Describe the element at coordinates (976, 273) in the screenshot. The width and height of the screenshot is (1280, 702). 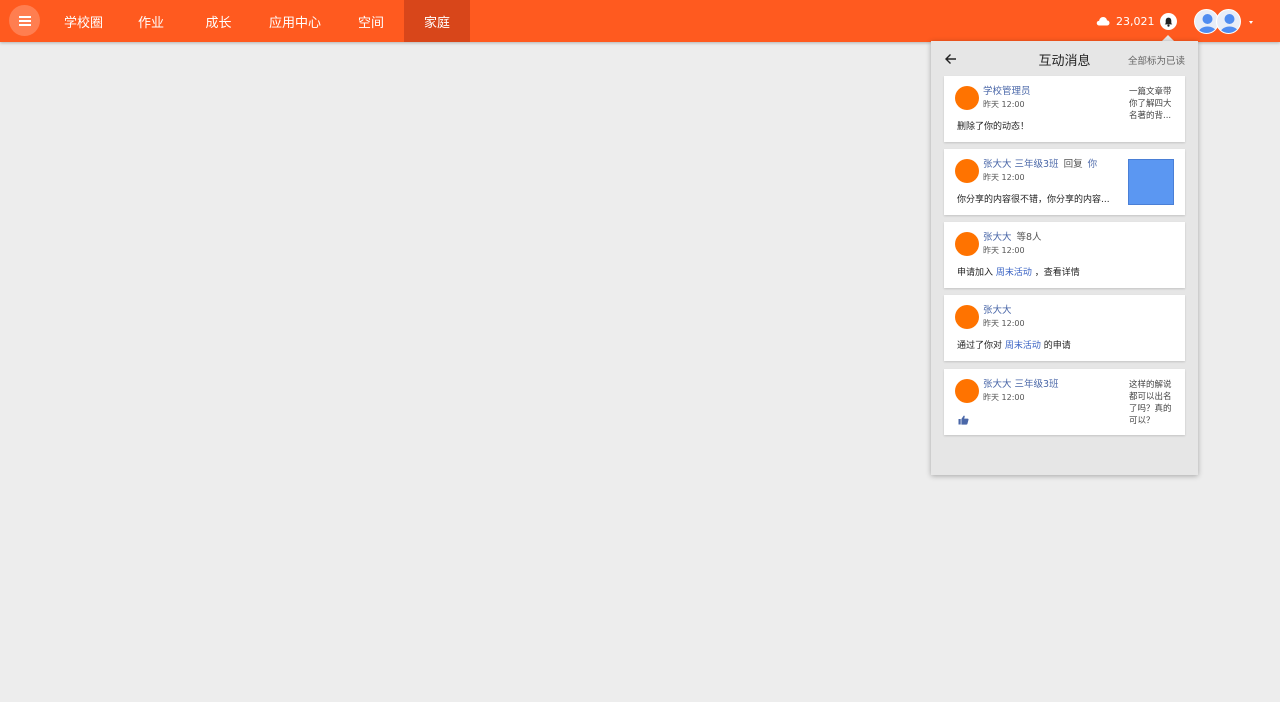
I see `notification-text-content: 申请加入` at that location.